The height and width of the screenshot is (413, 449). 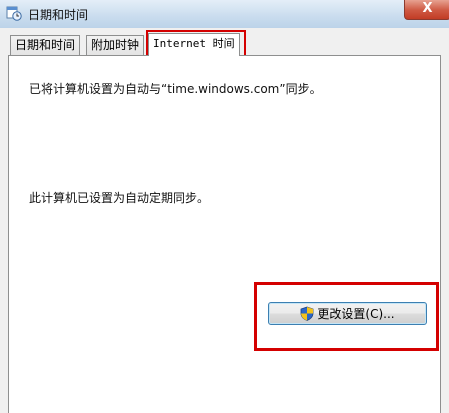 I want to click on tab-date-and-time: 日期和时间, so click(x=45, y=45).